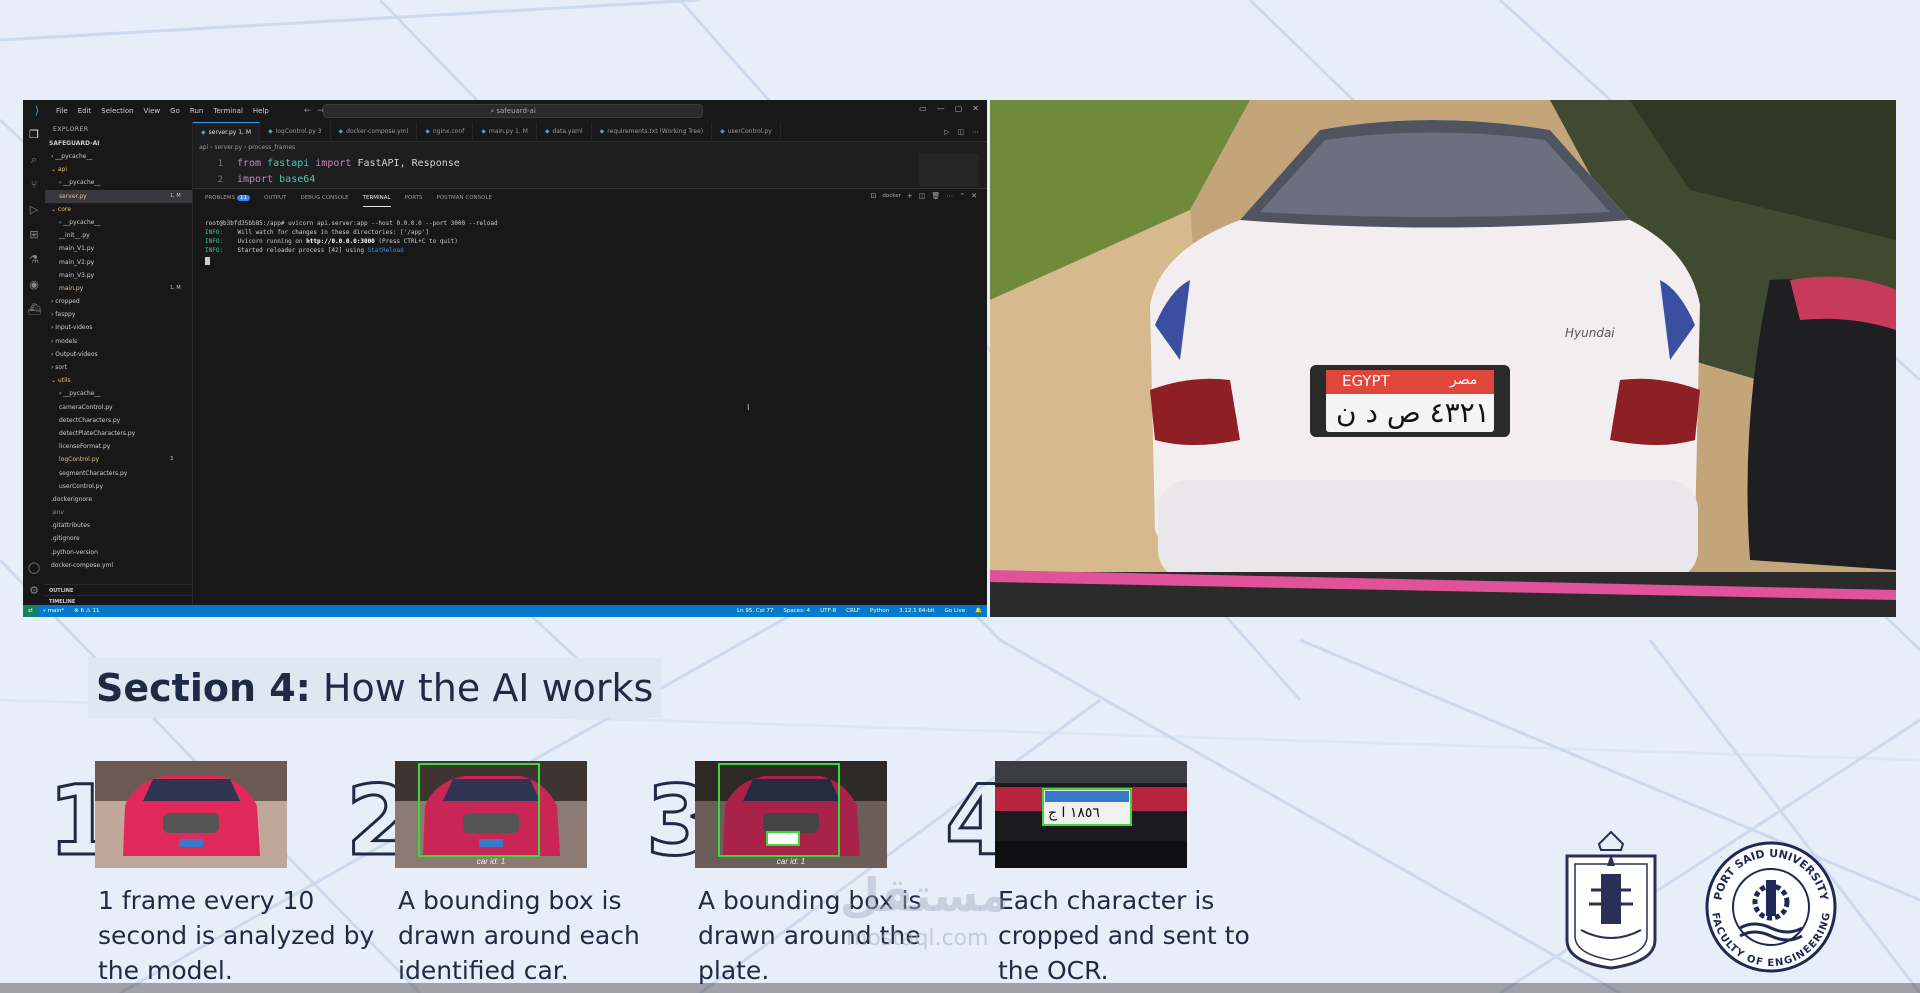  I want to click on tab-output: OUTPUT, so click(275, 198).